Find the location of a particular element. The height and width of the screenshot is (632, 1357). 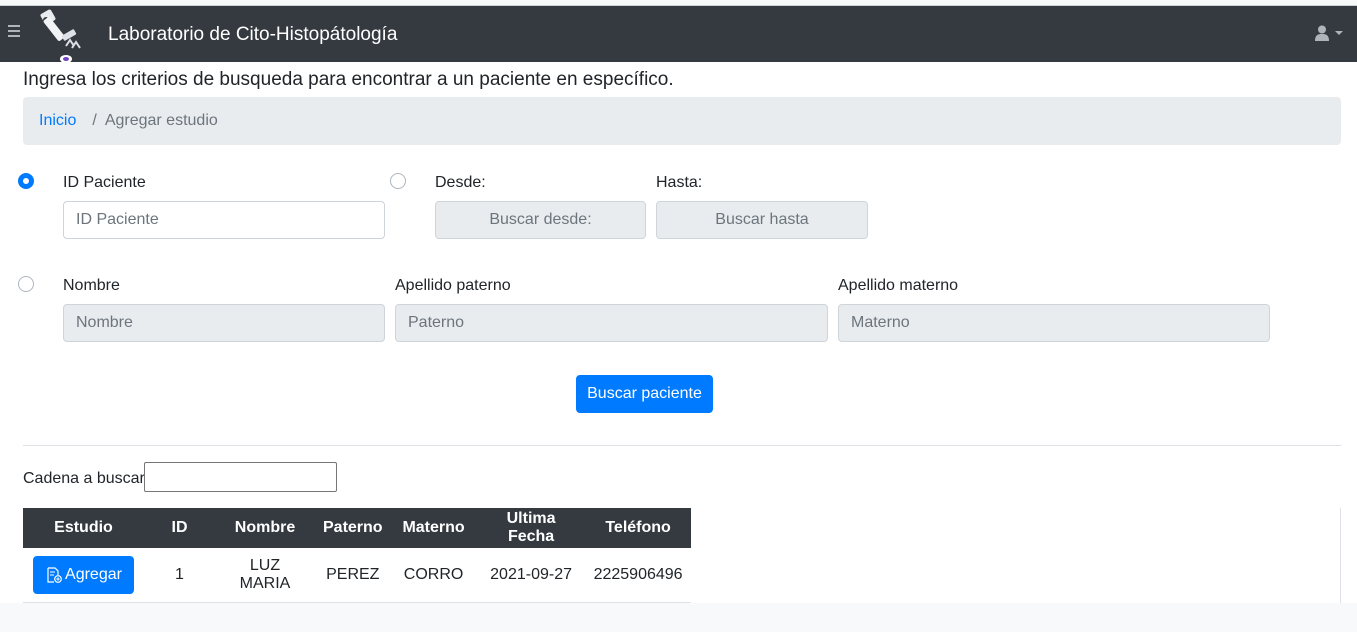

microscope-logo is located at coordinates (60, 36).